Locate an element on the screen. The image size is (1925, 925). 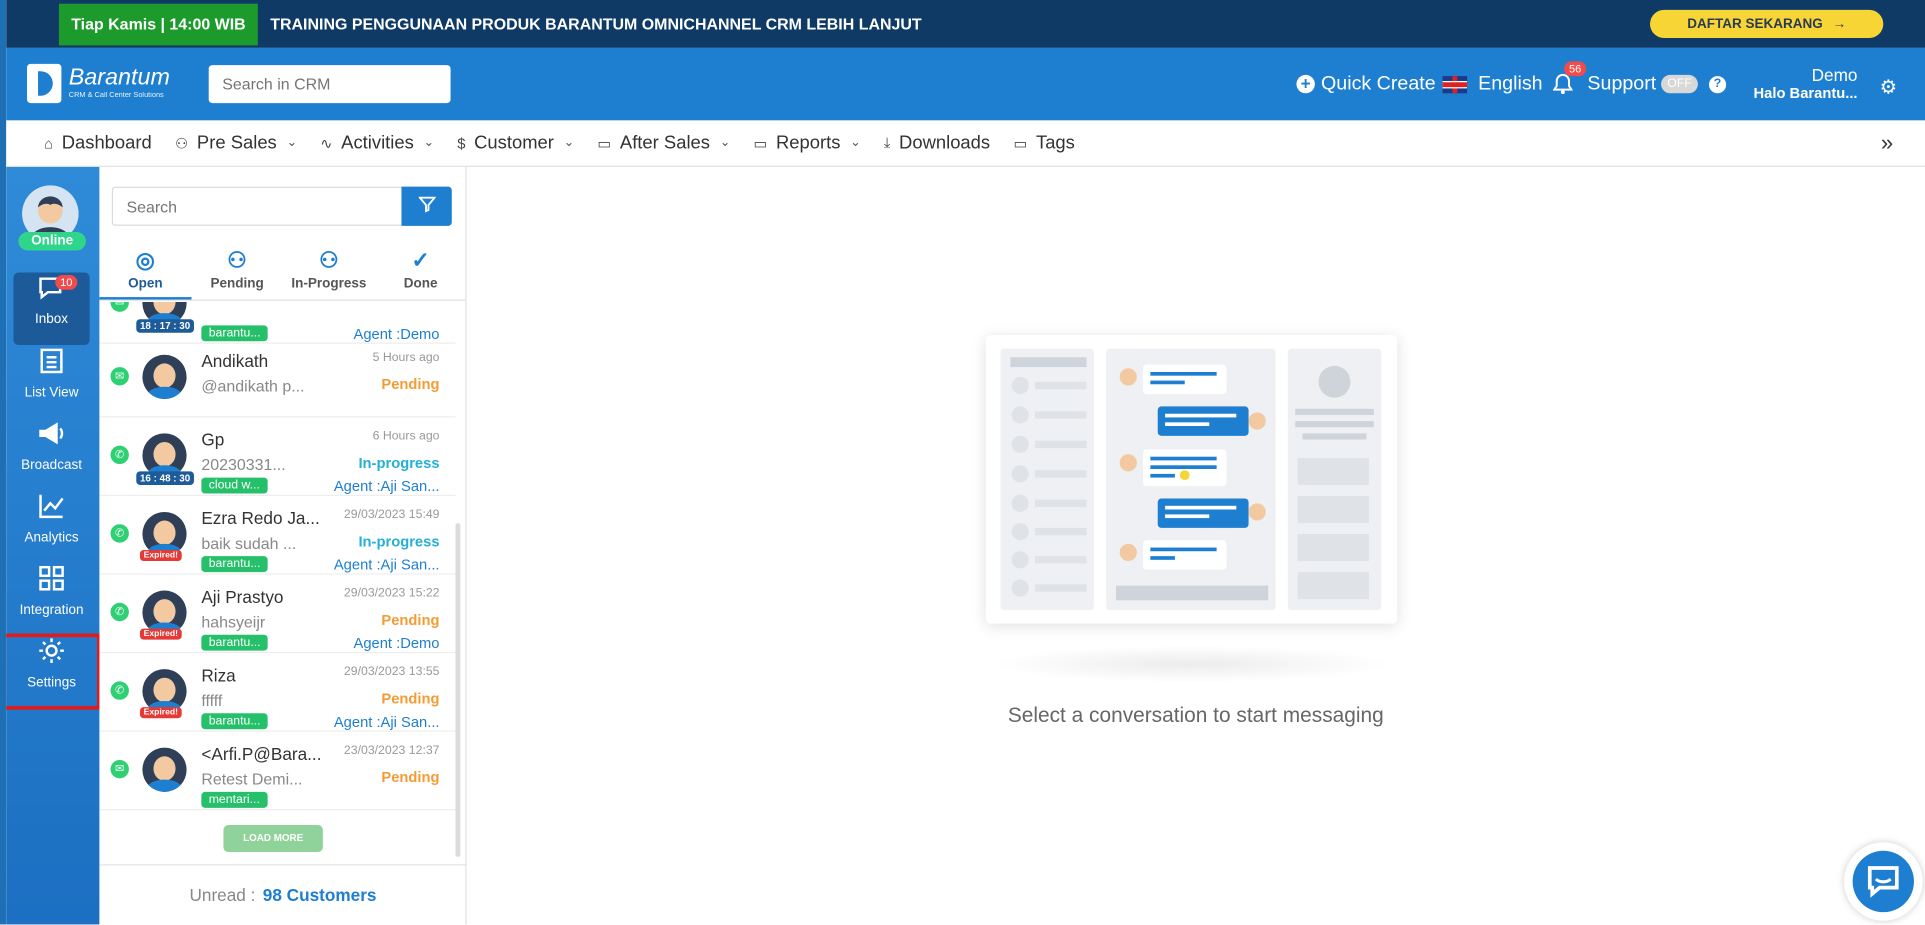
brand-tagline: CRM & Call Center Solutions is located at coordinates (116, 96).